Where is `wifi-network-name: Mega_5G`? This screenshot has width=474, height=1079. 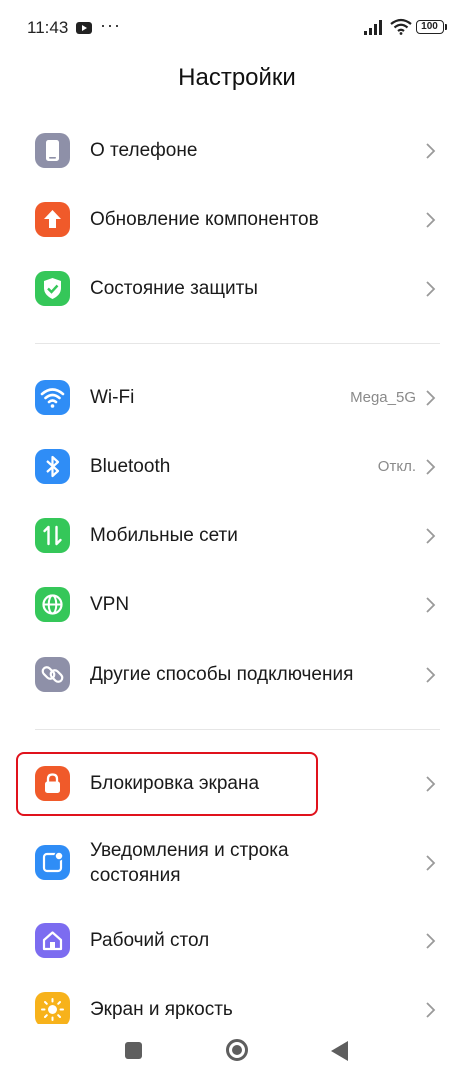 wifi-network-name: Mega_5G is located at coordinates (383, 397).